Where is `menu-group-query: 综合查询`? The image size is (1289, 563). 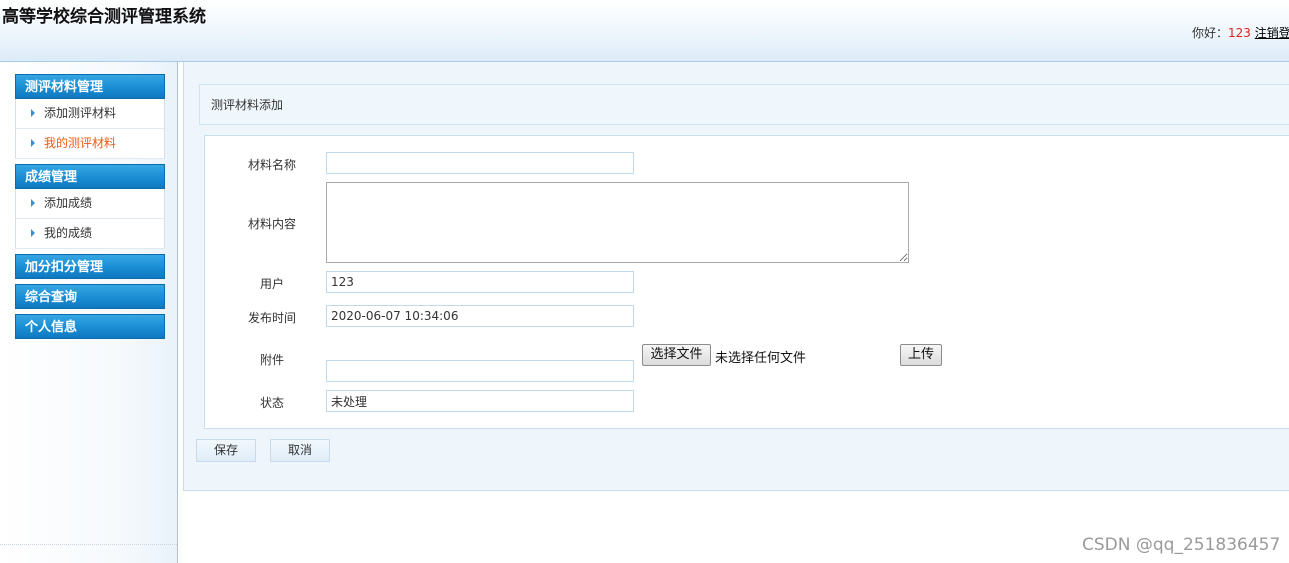
menu-group-query: 综合查询 is located at coordinates (90, 296).